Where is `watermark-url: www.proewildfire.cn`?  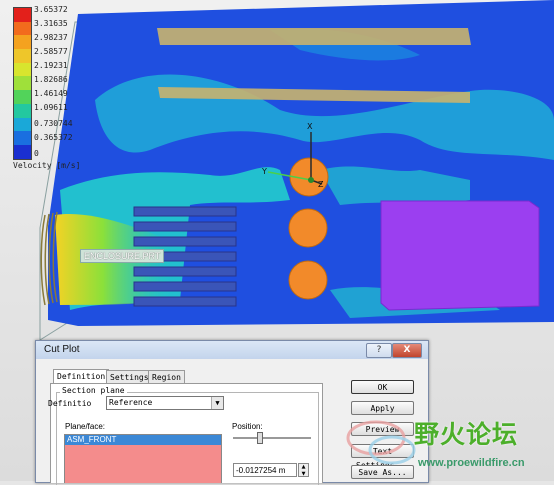
watermark-url: www.proewildfire.cn is located at coordinates (471, 463).